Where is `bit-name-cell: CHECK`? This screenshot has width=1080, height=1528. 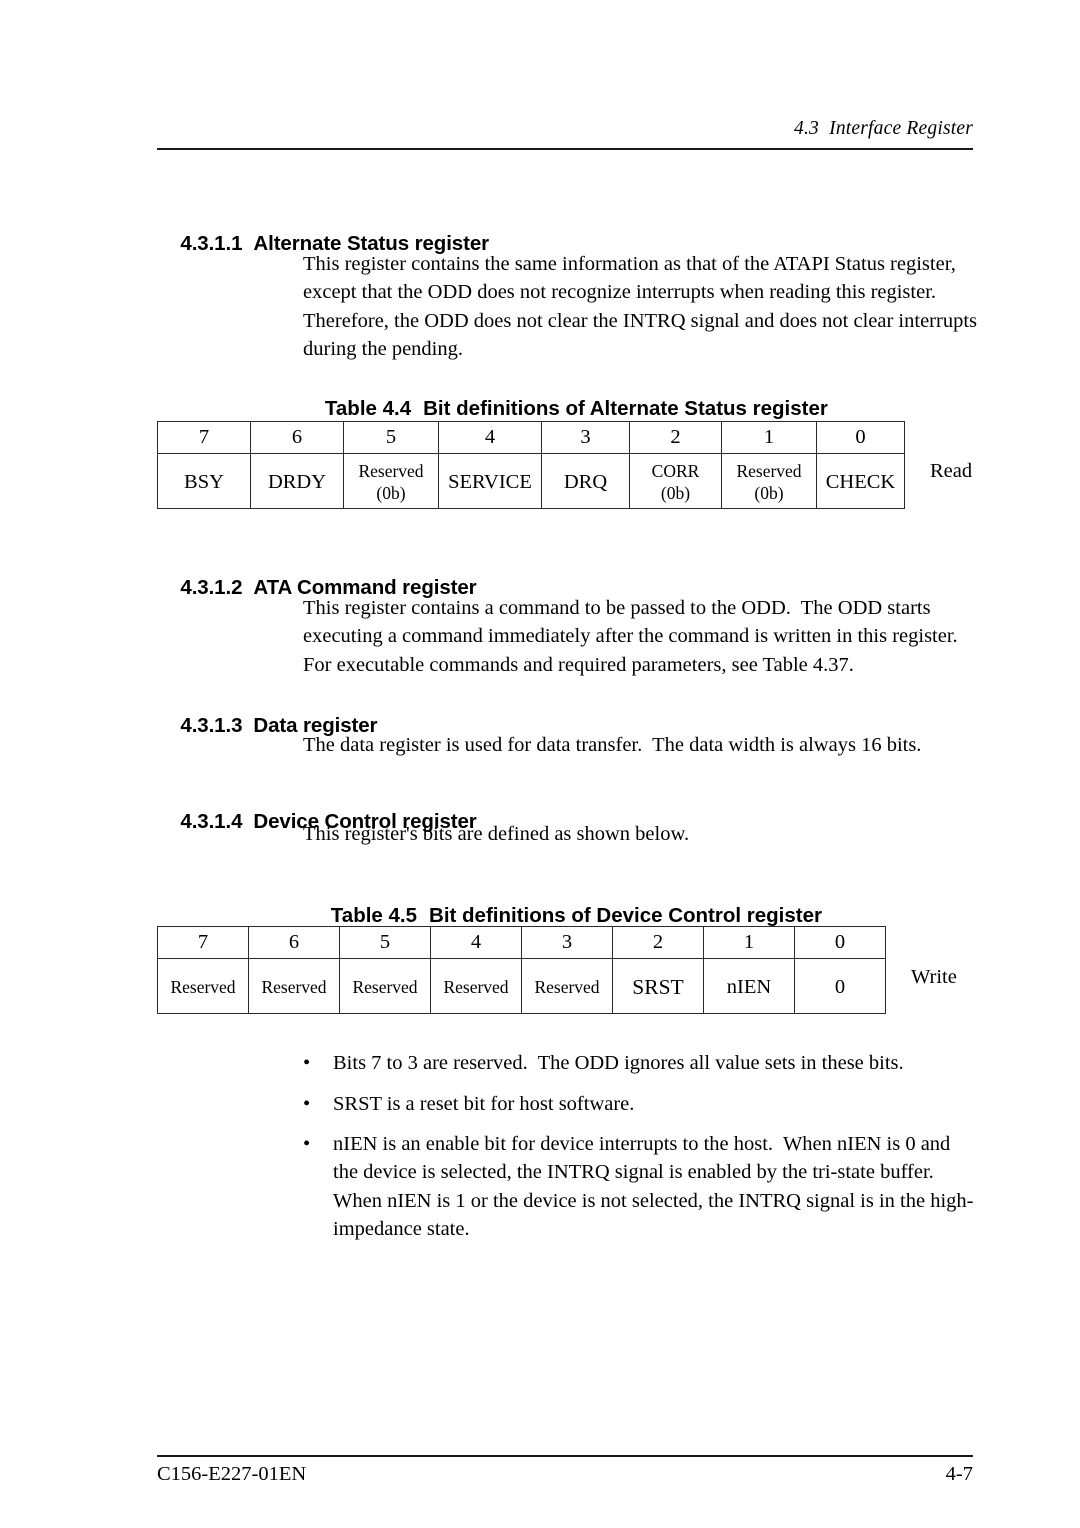 bit-name-cell: CHECK is located at coordinates (860, 481).